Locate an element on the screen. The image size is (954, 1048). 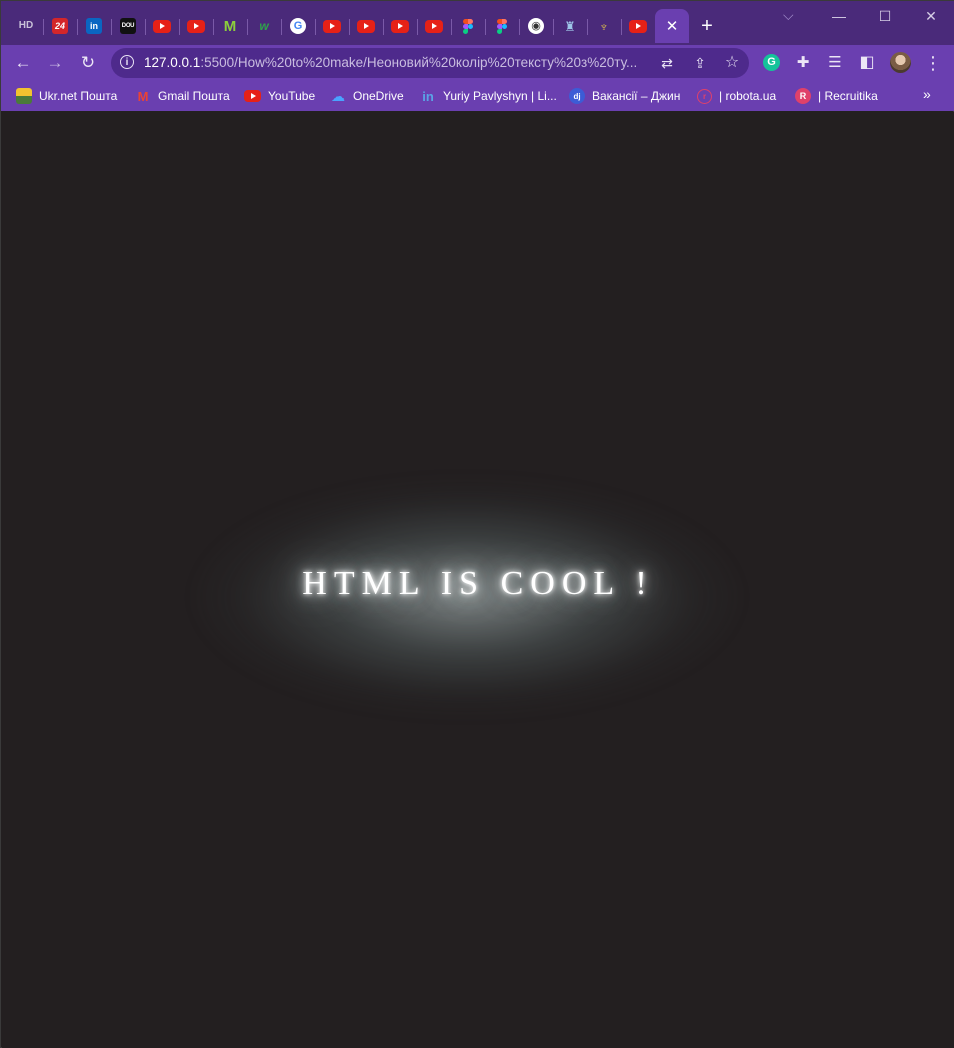
tab-dou: DOU is located at coordinates (128, 26).